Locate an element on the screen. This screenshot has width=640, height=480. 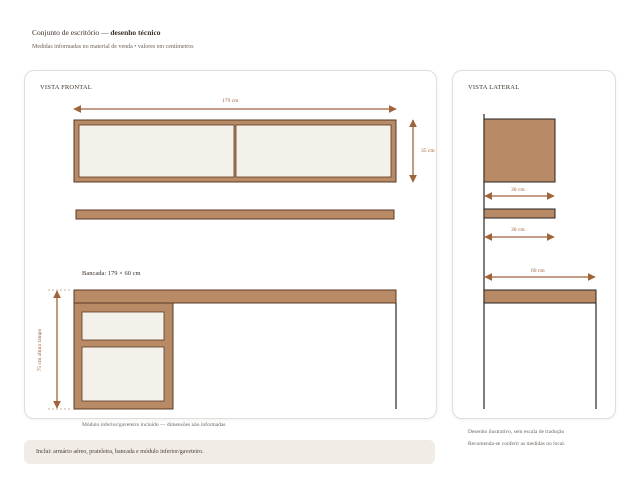
cabinet-height-label: 35 cm is located at coordinates (428, 151).